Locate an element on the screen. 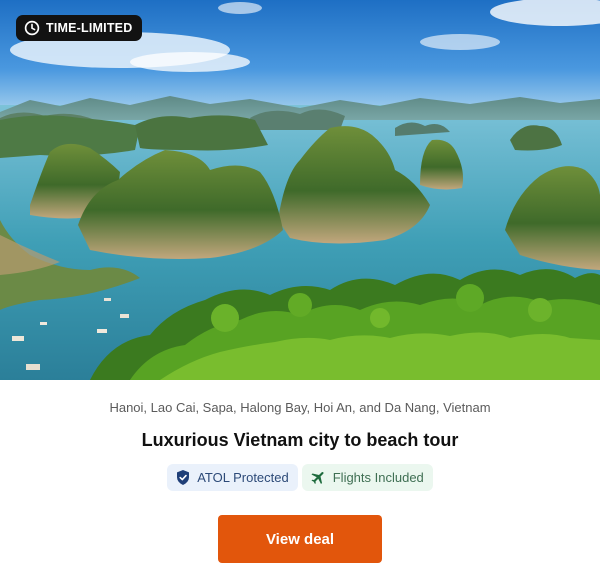 The height and width of the screenshot is (587, 600). atol-tag-label: ATOL Protected is located at coordinates (243, 477).